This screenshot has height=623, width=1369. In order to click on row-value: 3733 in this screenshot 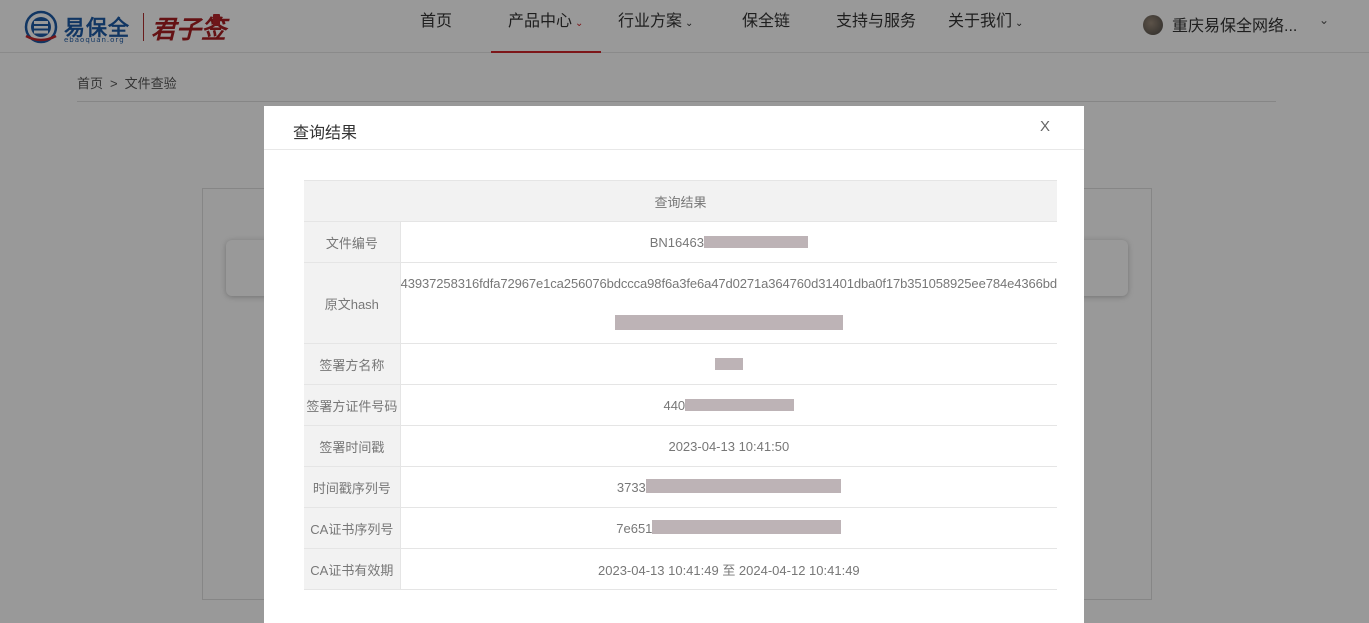, I will do `click(728, 487)`.